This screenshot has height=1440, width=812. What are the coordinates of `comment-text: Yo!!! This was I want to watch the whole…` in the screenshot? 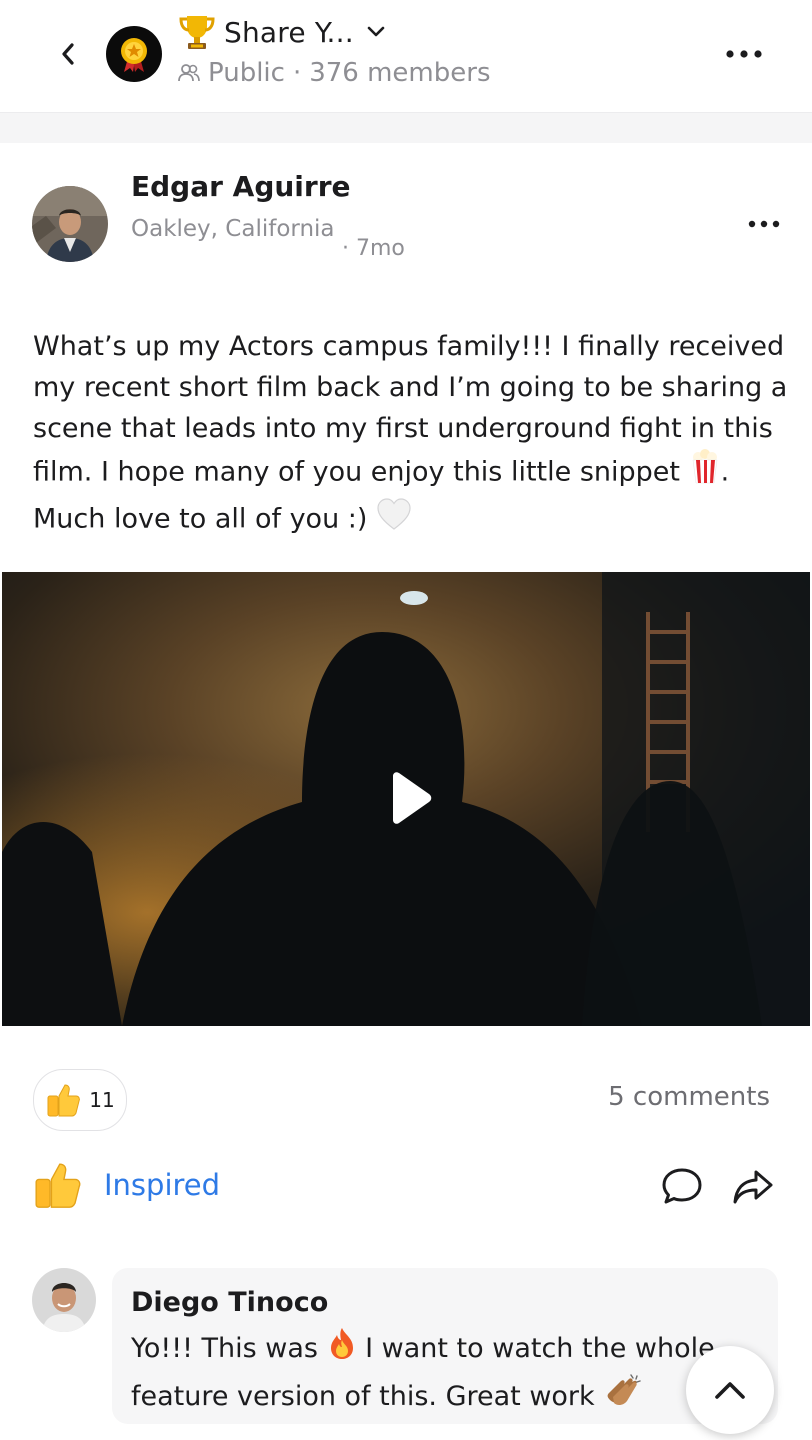 It's located at (431, 1374).